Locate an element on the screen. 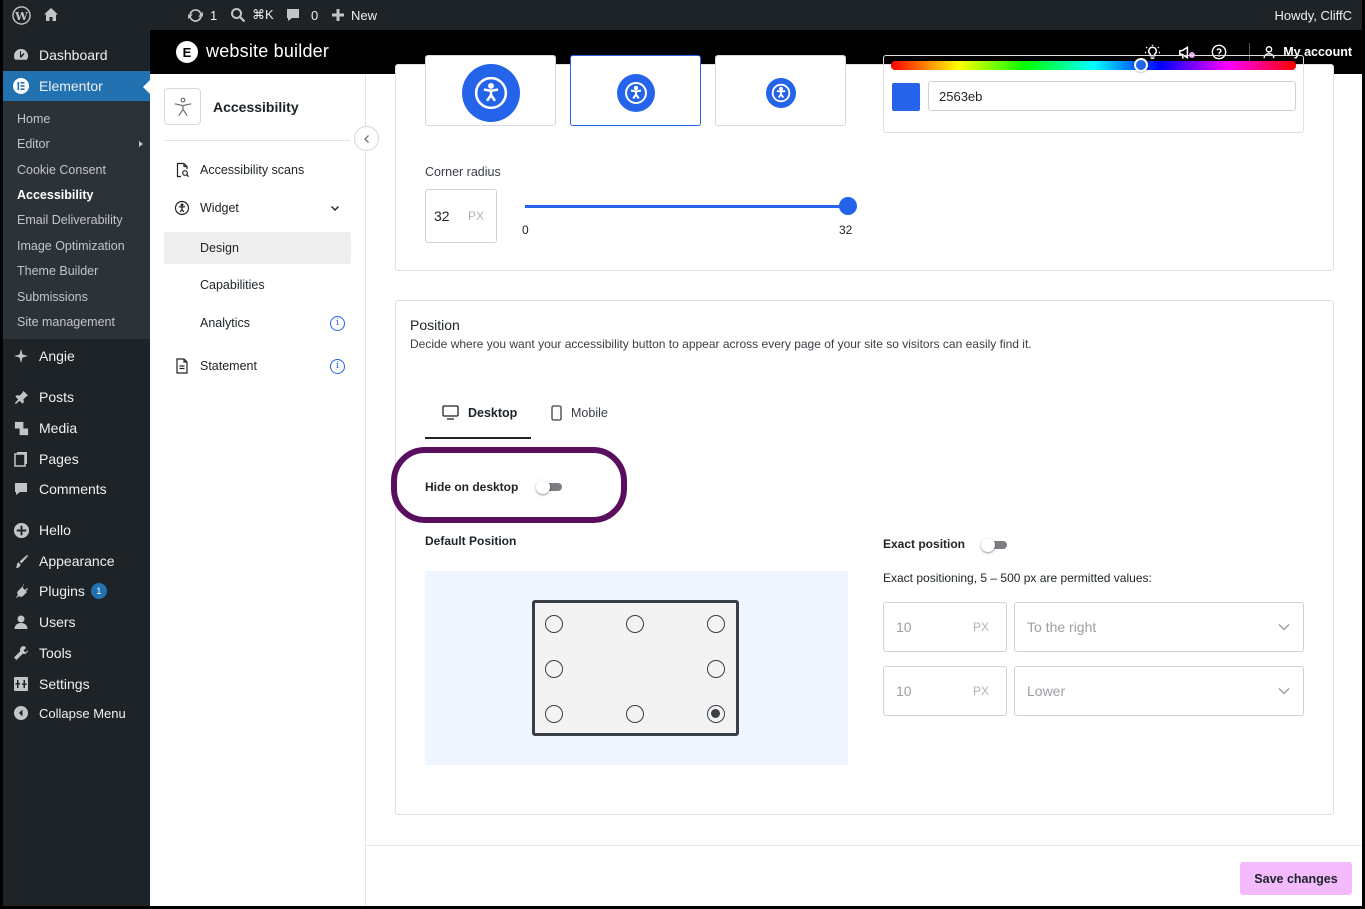 The height and width of the screenshot is (909, 1365). menu-label: Plugins is located at coordinates (62, 591).